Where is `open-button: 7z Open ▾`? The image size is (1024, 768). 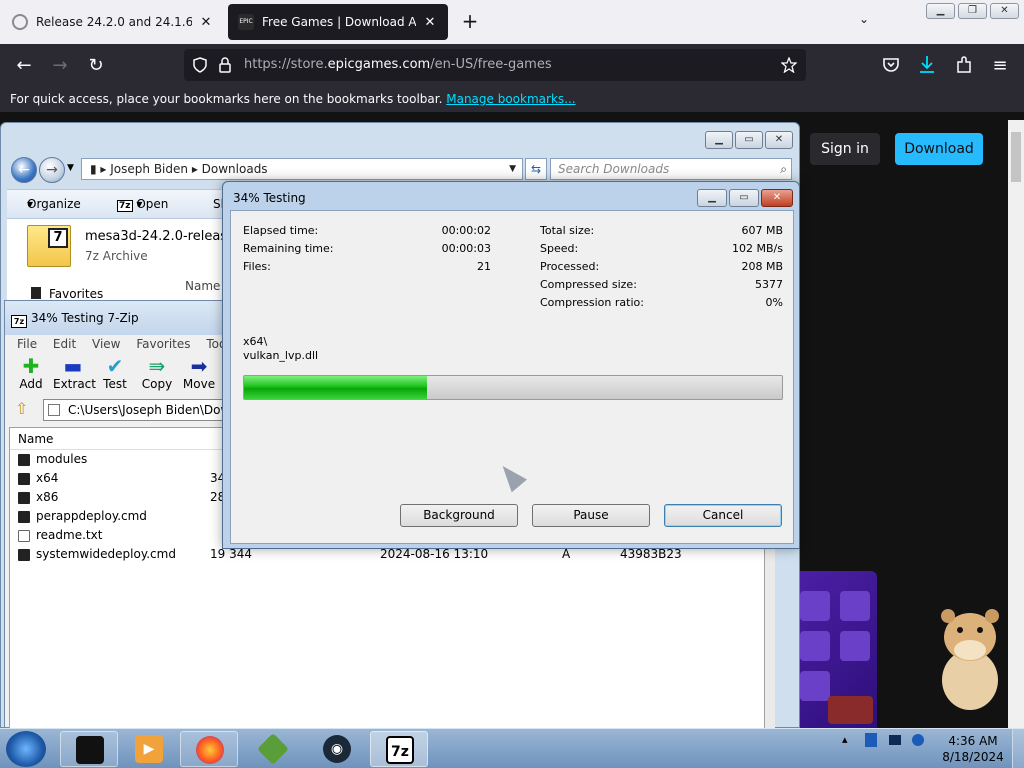
open-button: 7z Open ▾ is located at coordinates (142, 205).